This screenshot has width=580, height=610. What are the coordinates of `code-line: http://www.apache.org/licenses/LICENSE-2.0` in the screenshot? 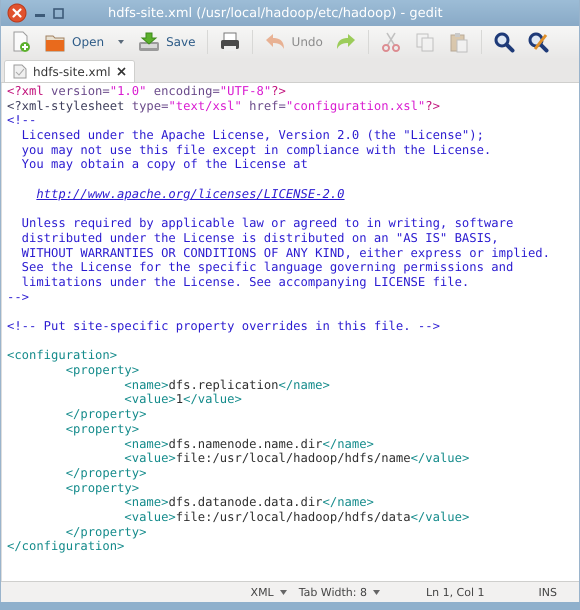 It's located at (190, 194).